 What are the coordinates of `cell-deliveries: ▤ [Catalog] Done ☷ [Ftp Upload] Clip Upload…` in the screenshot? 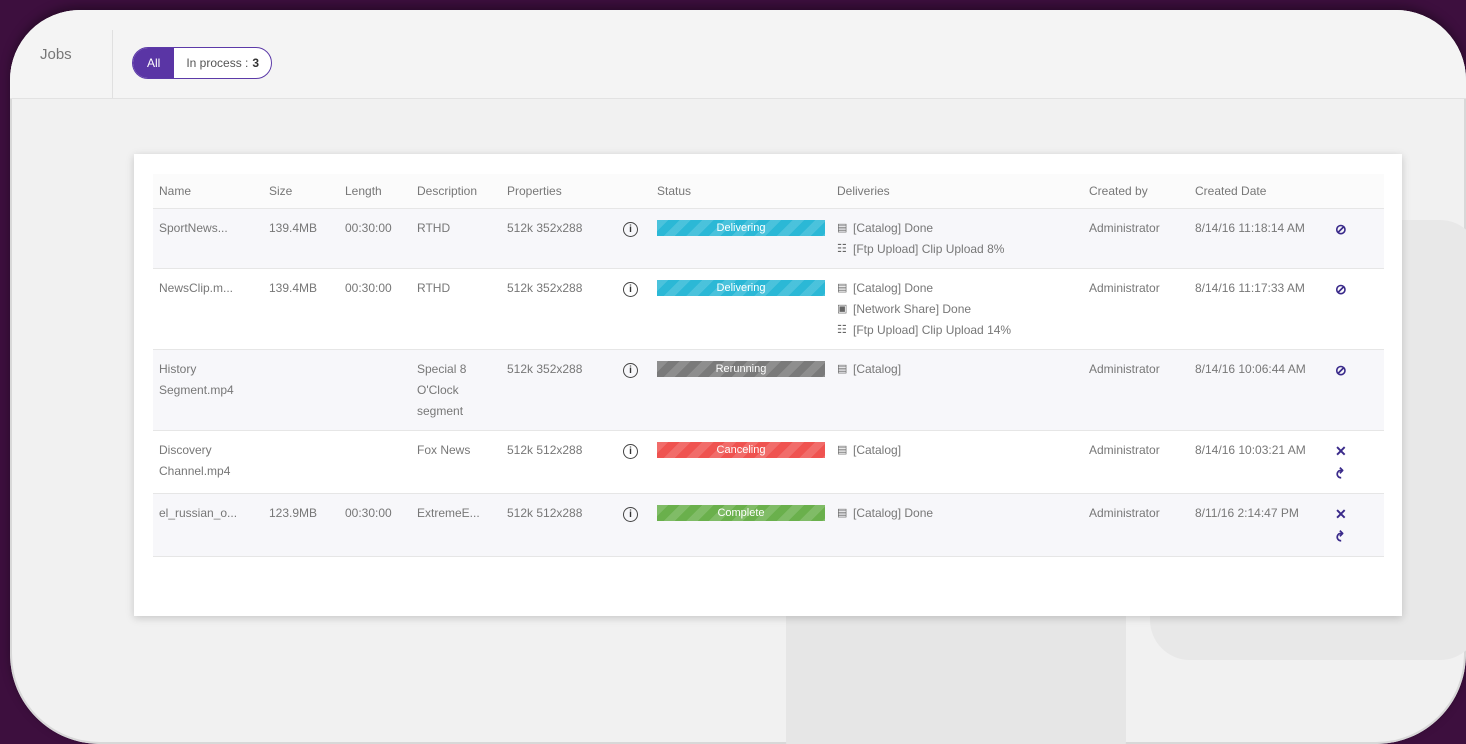 It's located at (957, 238).